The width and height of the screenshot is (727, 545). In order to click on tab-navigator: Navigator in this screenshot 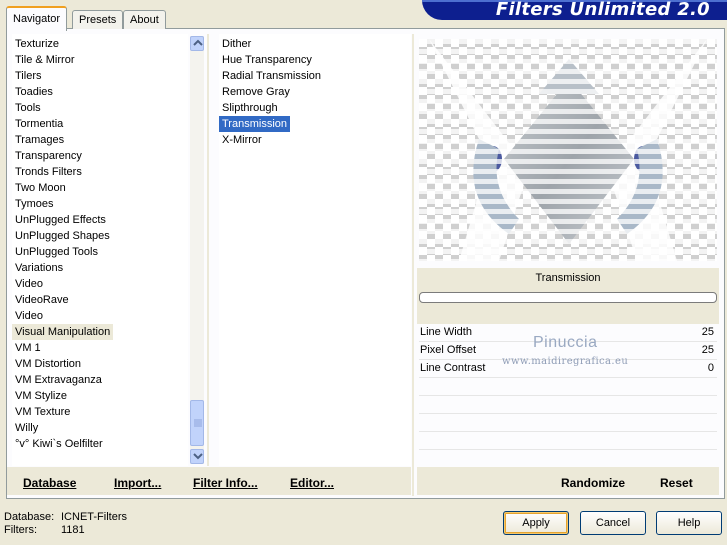, I will do `click(37, 18)`.